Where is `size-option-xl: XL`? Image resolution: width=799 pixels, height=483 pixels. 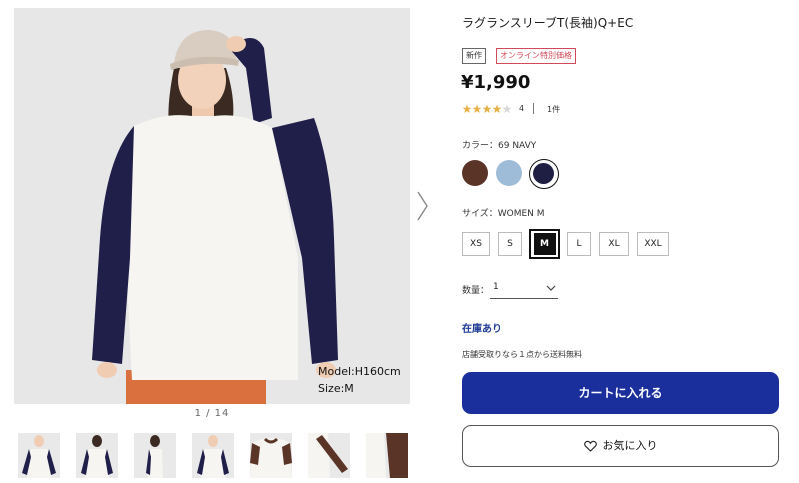
size-option-xl: XL is located at coordinates (614, 244).